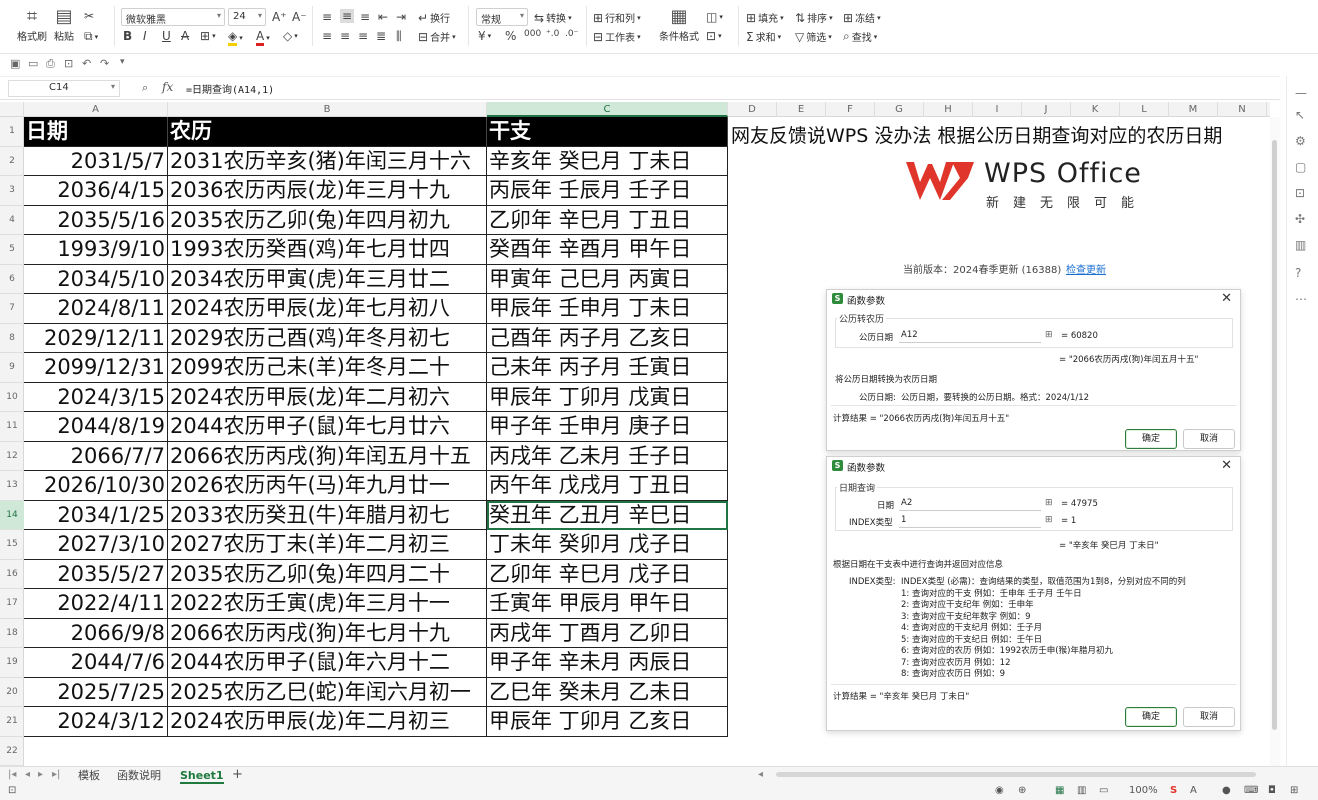 This screenshot has width=1318, height=800. I want to click on scroll-left-icon: ◂, so click(760, 774).